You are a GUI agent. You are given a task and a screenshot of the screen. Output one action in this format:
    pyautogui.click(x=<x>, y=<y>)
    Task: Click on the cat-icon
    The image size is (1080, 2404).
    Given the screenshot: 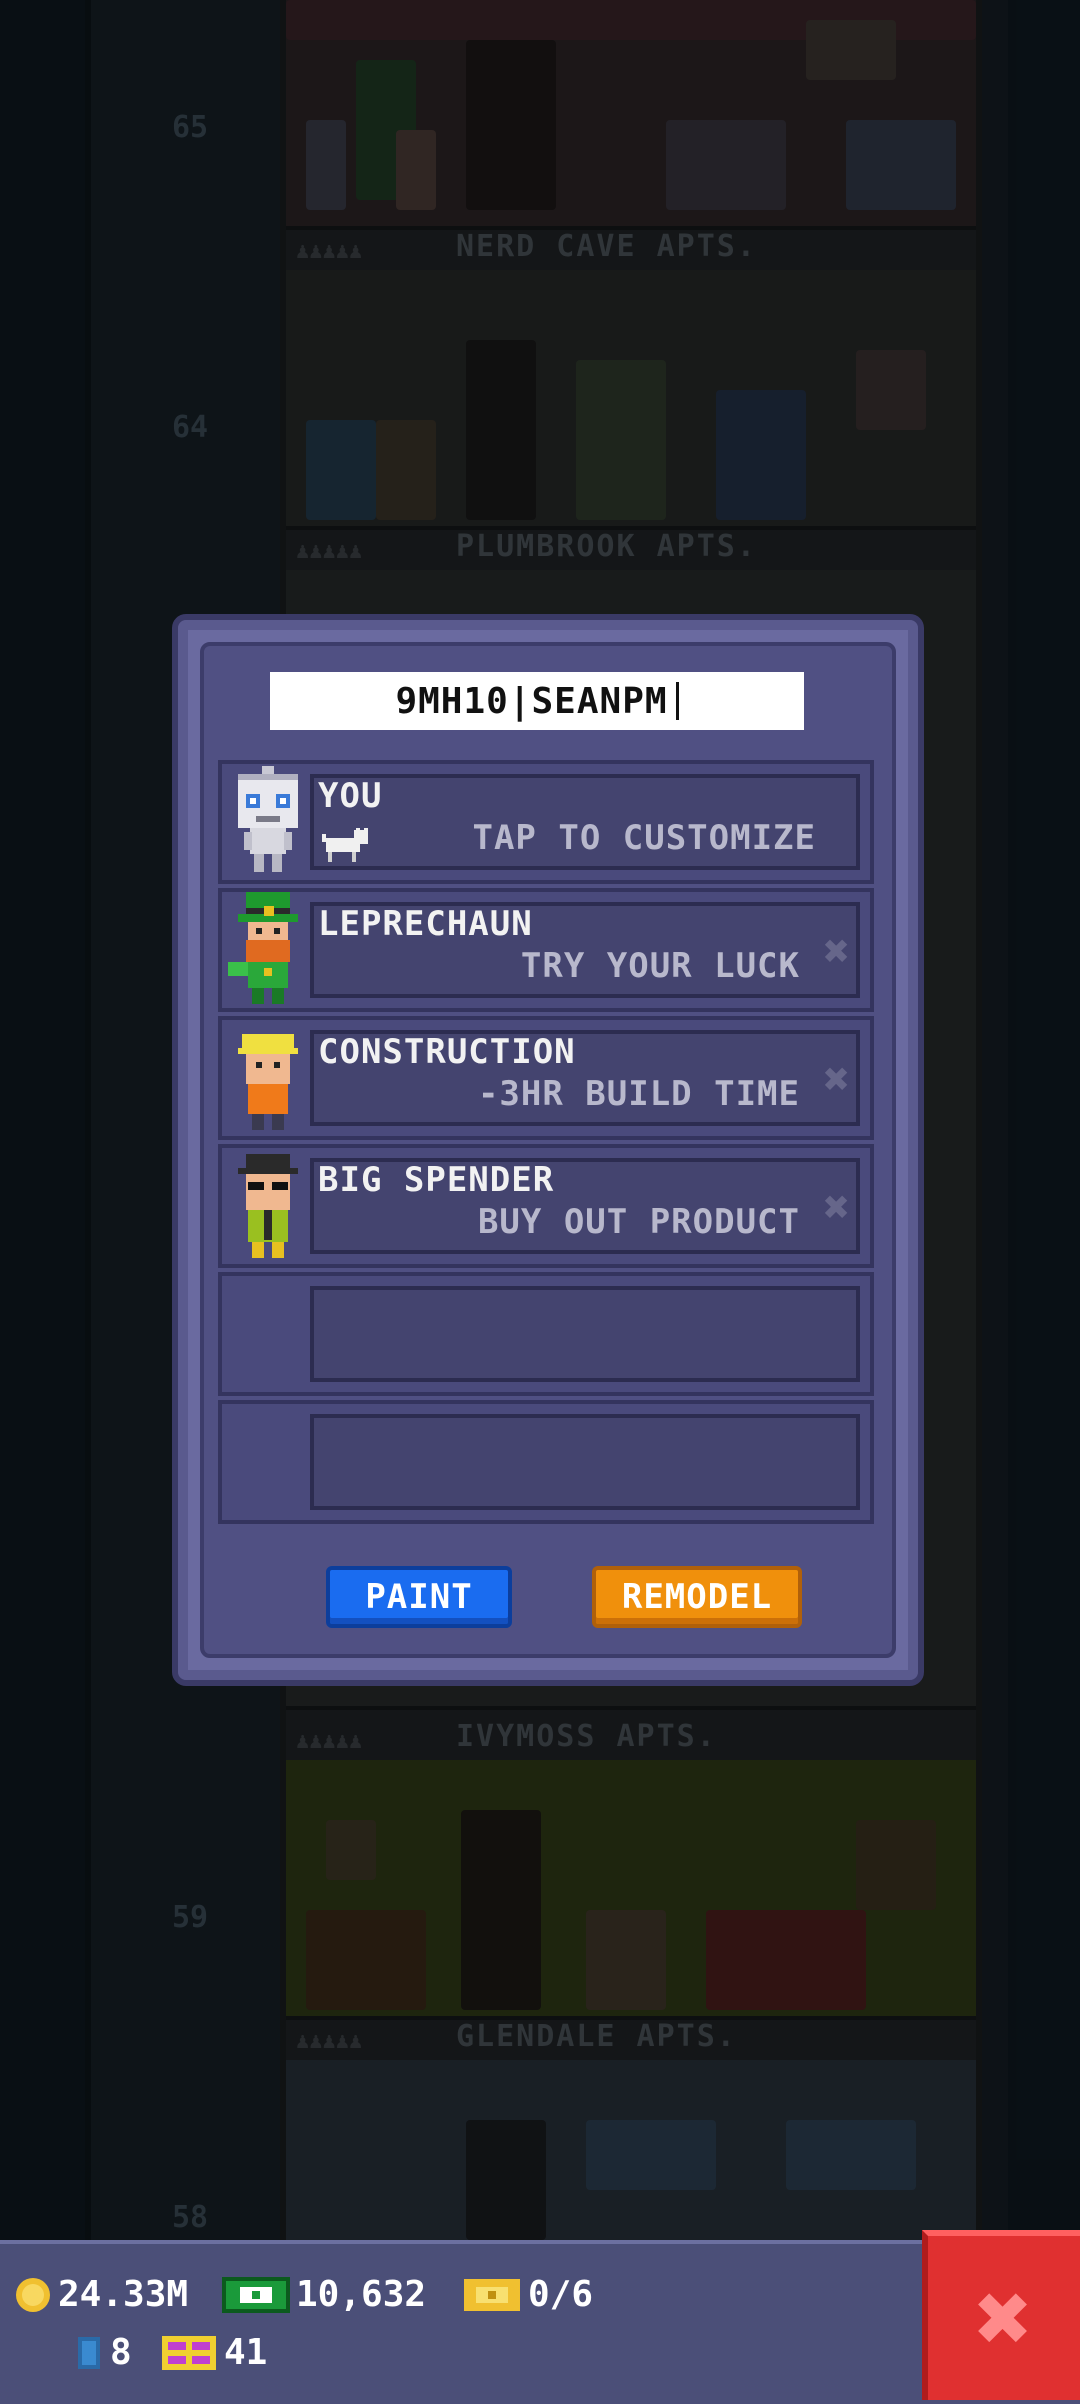 What is the action you would take?
    pyautogui.click(x=345, y=845)
    